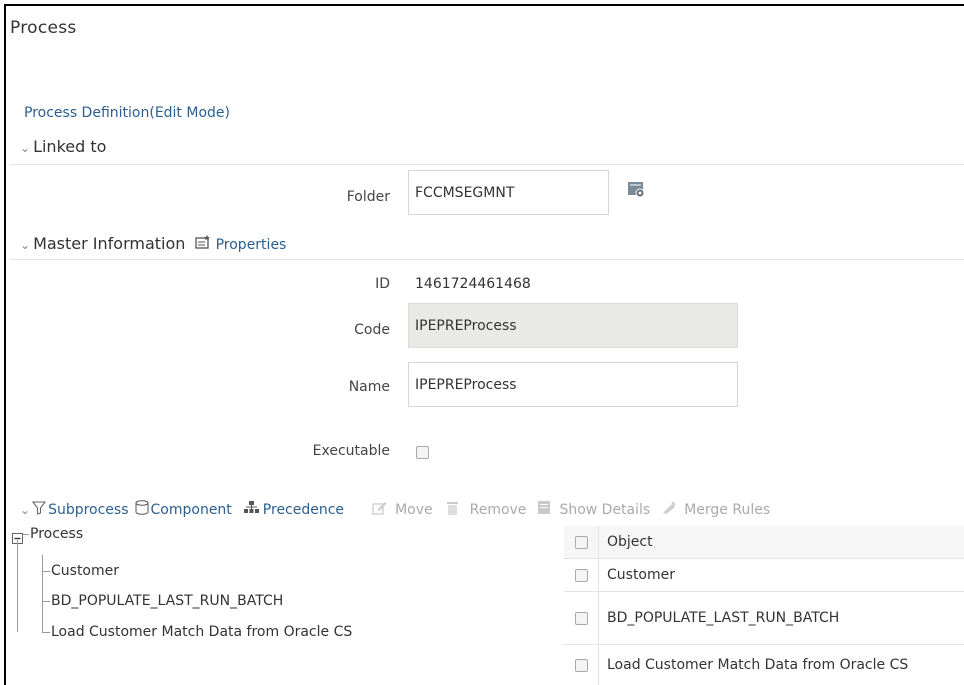  I want to click on edit-icon, so click(379, 510).